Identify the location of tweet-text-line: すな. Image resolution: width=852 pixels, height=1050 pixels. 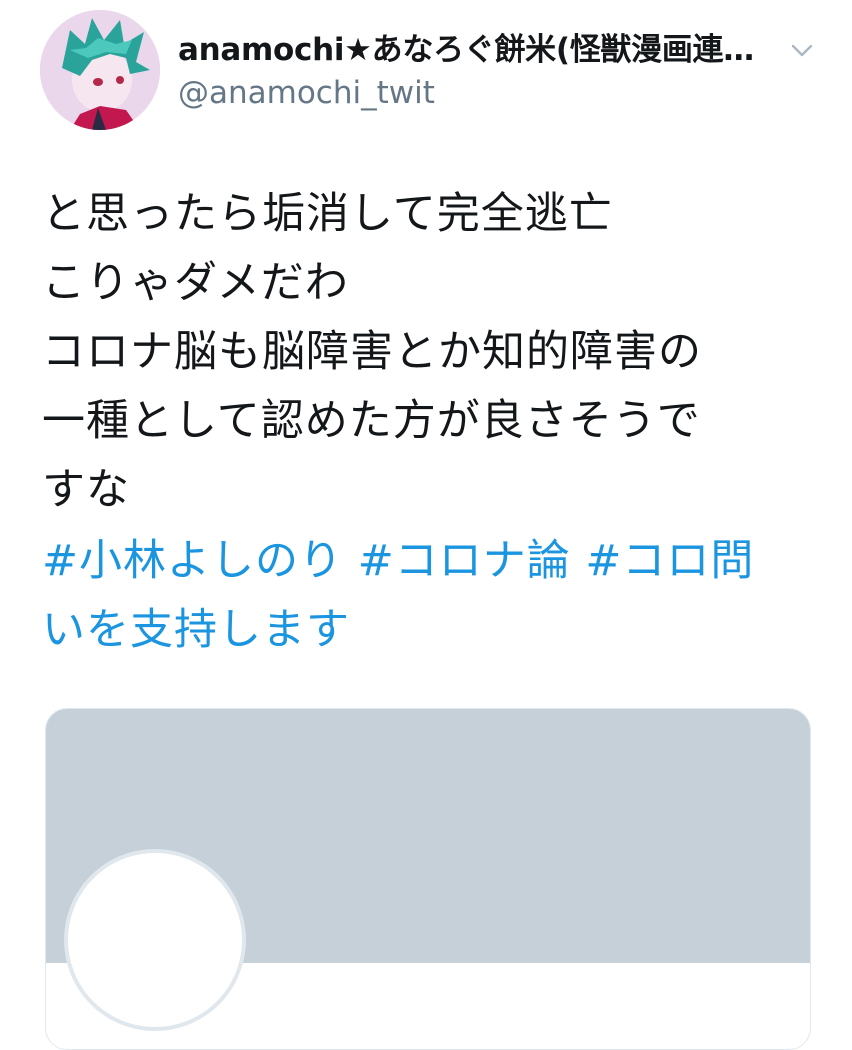
(86, 490).